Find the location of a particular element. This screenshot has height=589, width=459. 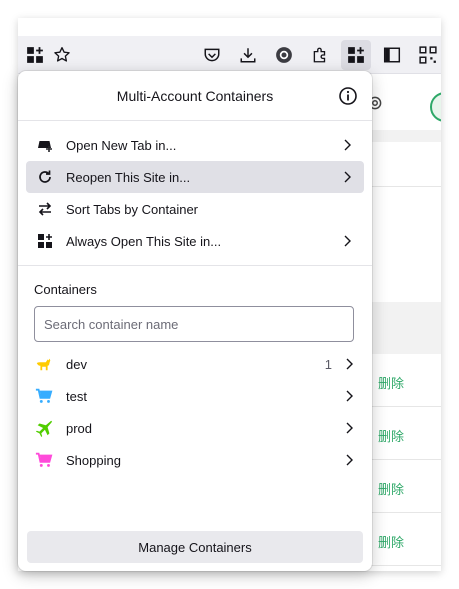

container-name: Shopping is located at coordinates (93, 460).